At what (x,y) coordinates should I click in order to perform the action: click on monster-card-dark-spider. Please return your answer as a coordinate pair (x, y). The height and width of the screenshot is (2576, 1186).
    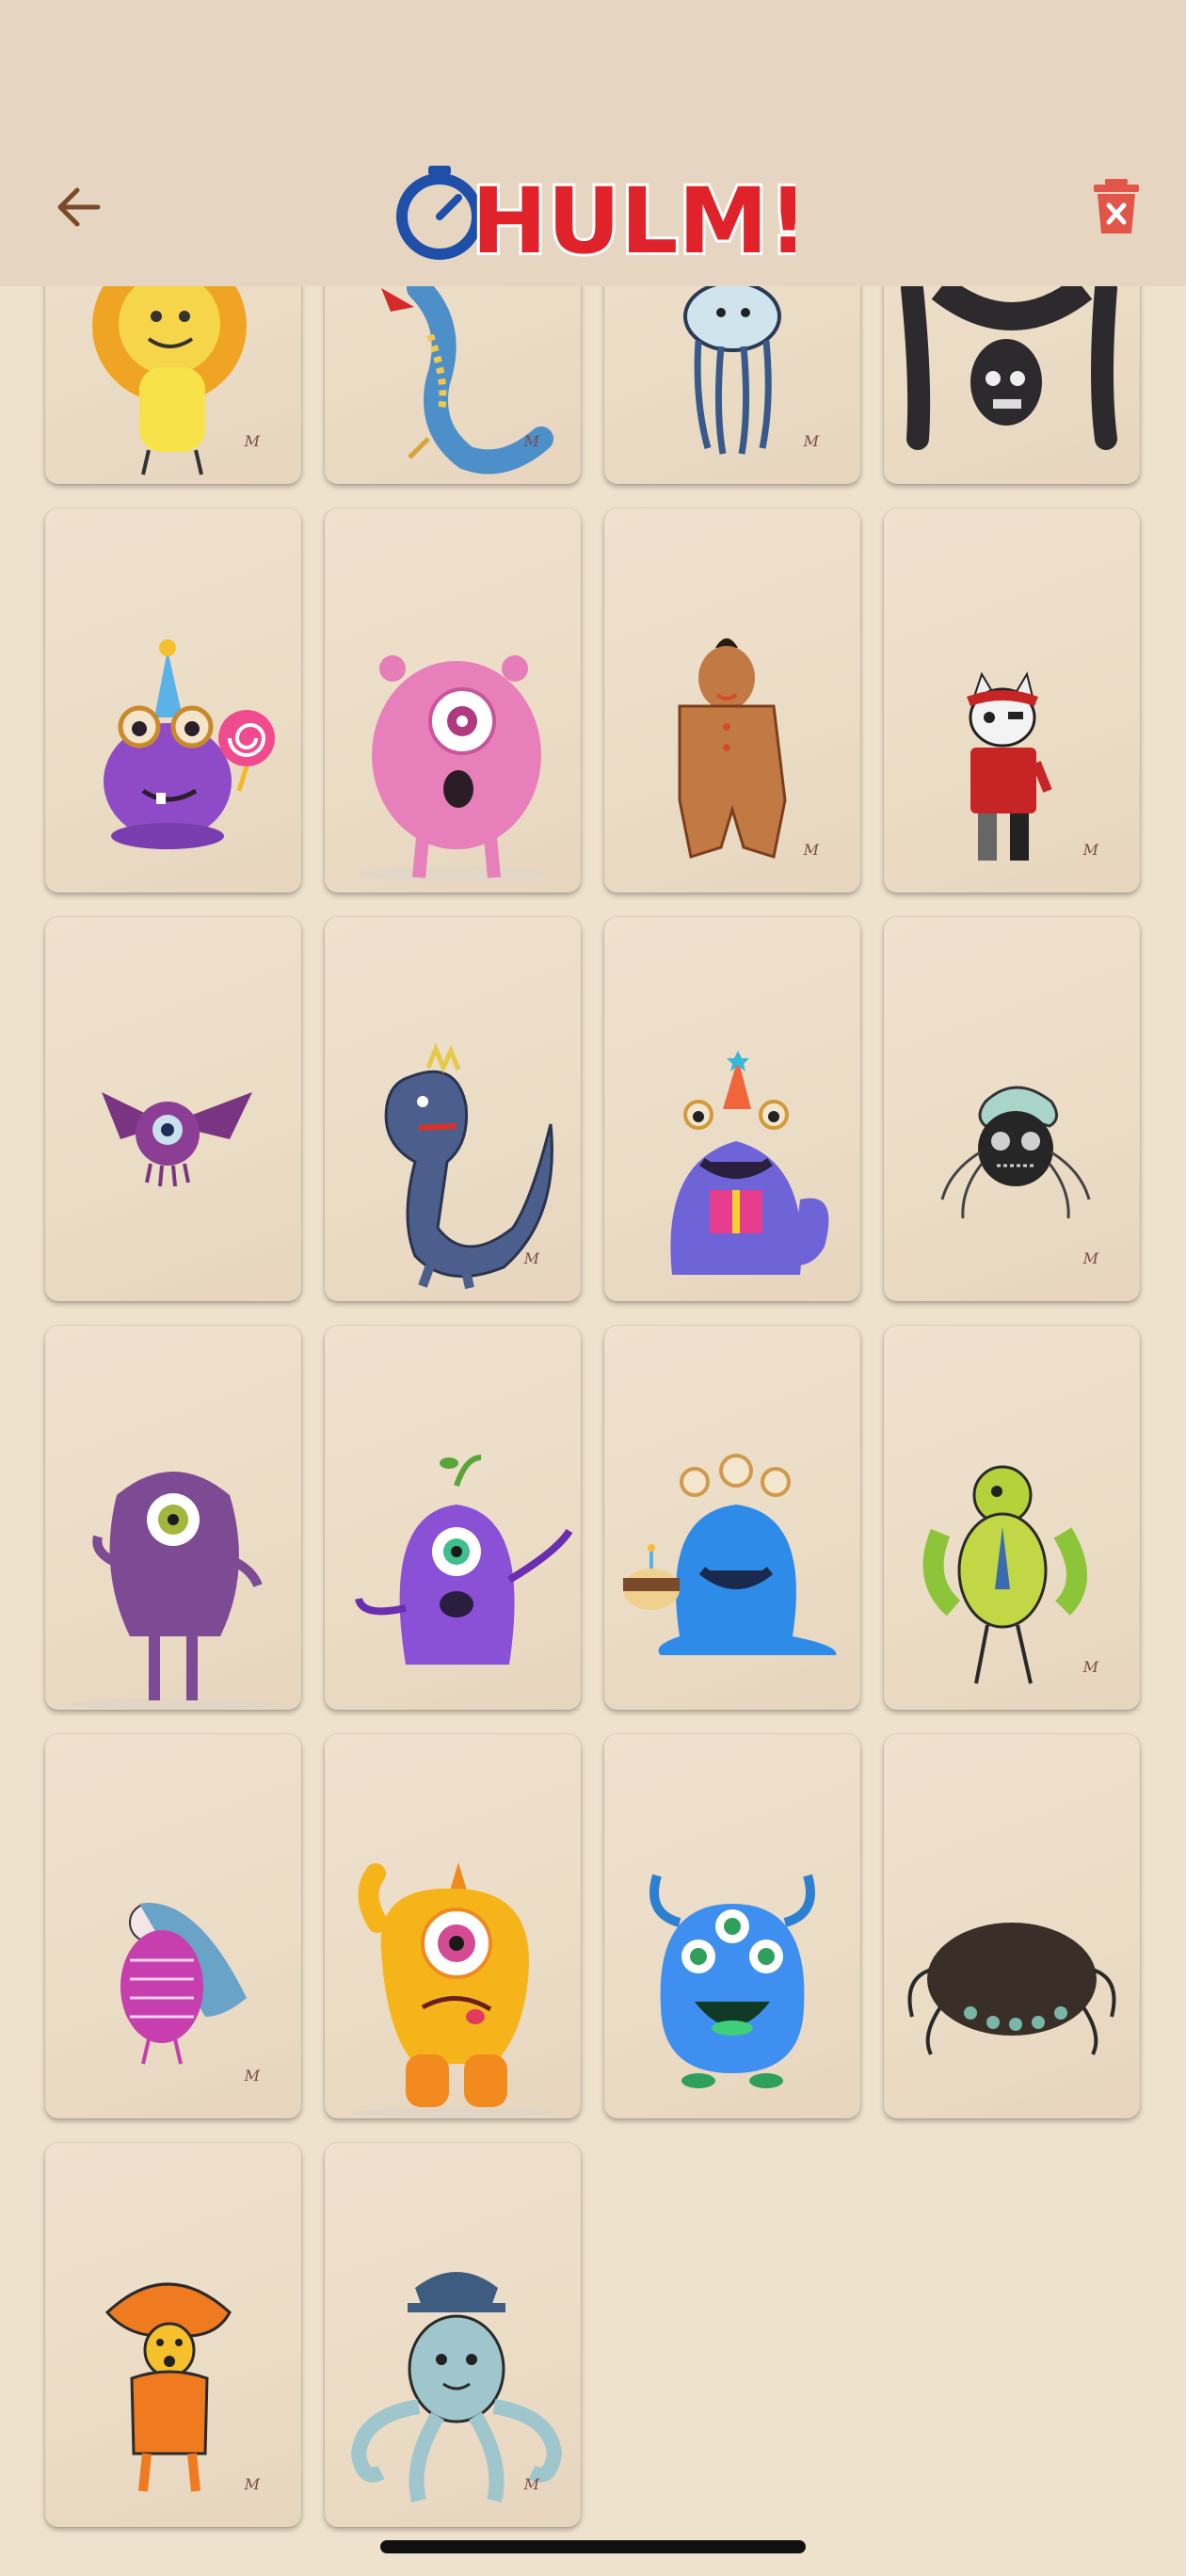
    Looking at the image, I should click on (1012, 1926).